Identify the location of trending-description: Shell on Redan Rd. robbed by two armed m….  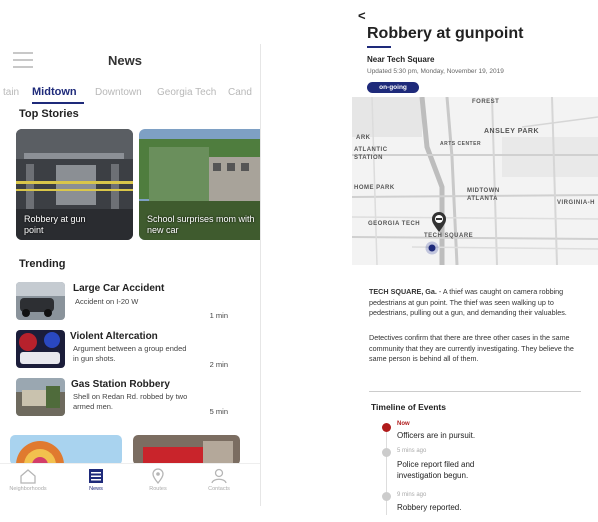
(130, 401).